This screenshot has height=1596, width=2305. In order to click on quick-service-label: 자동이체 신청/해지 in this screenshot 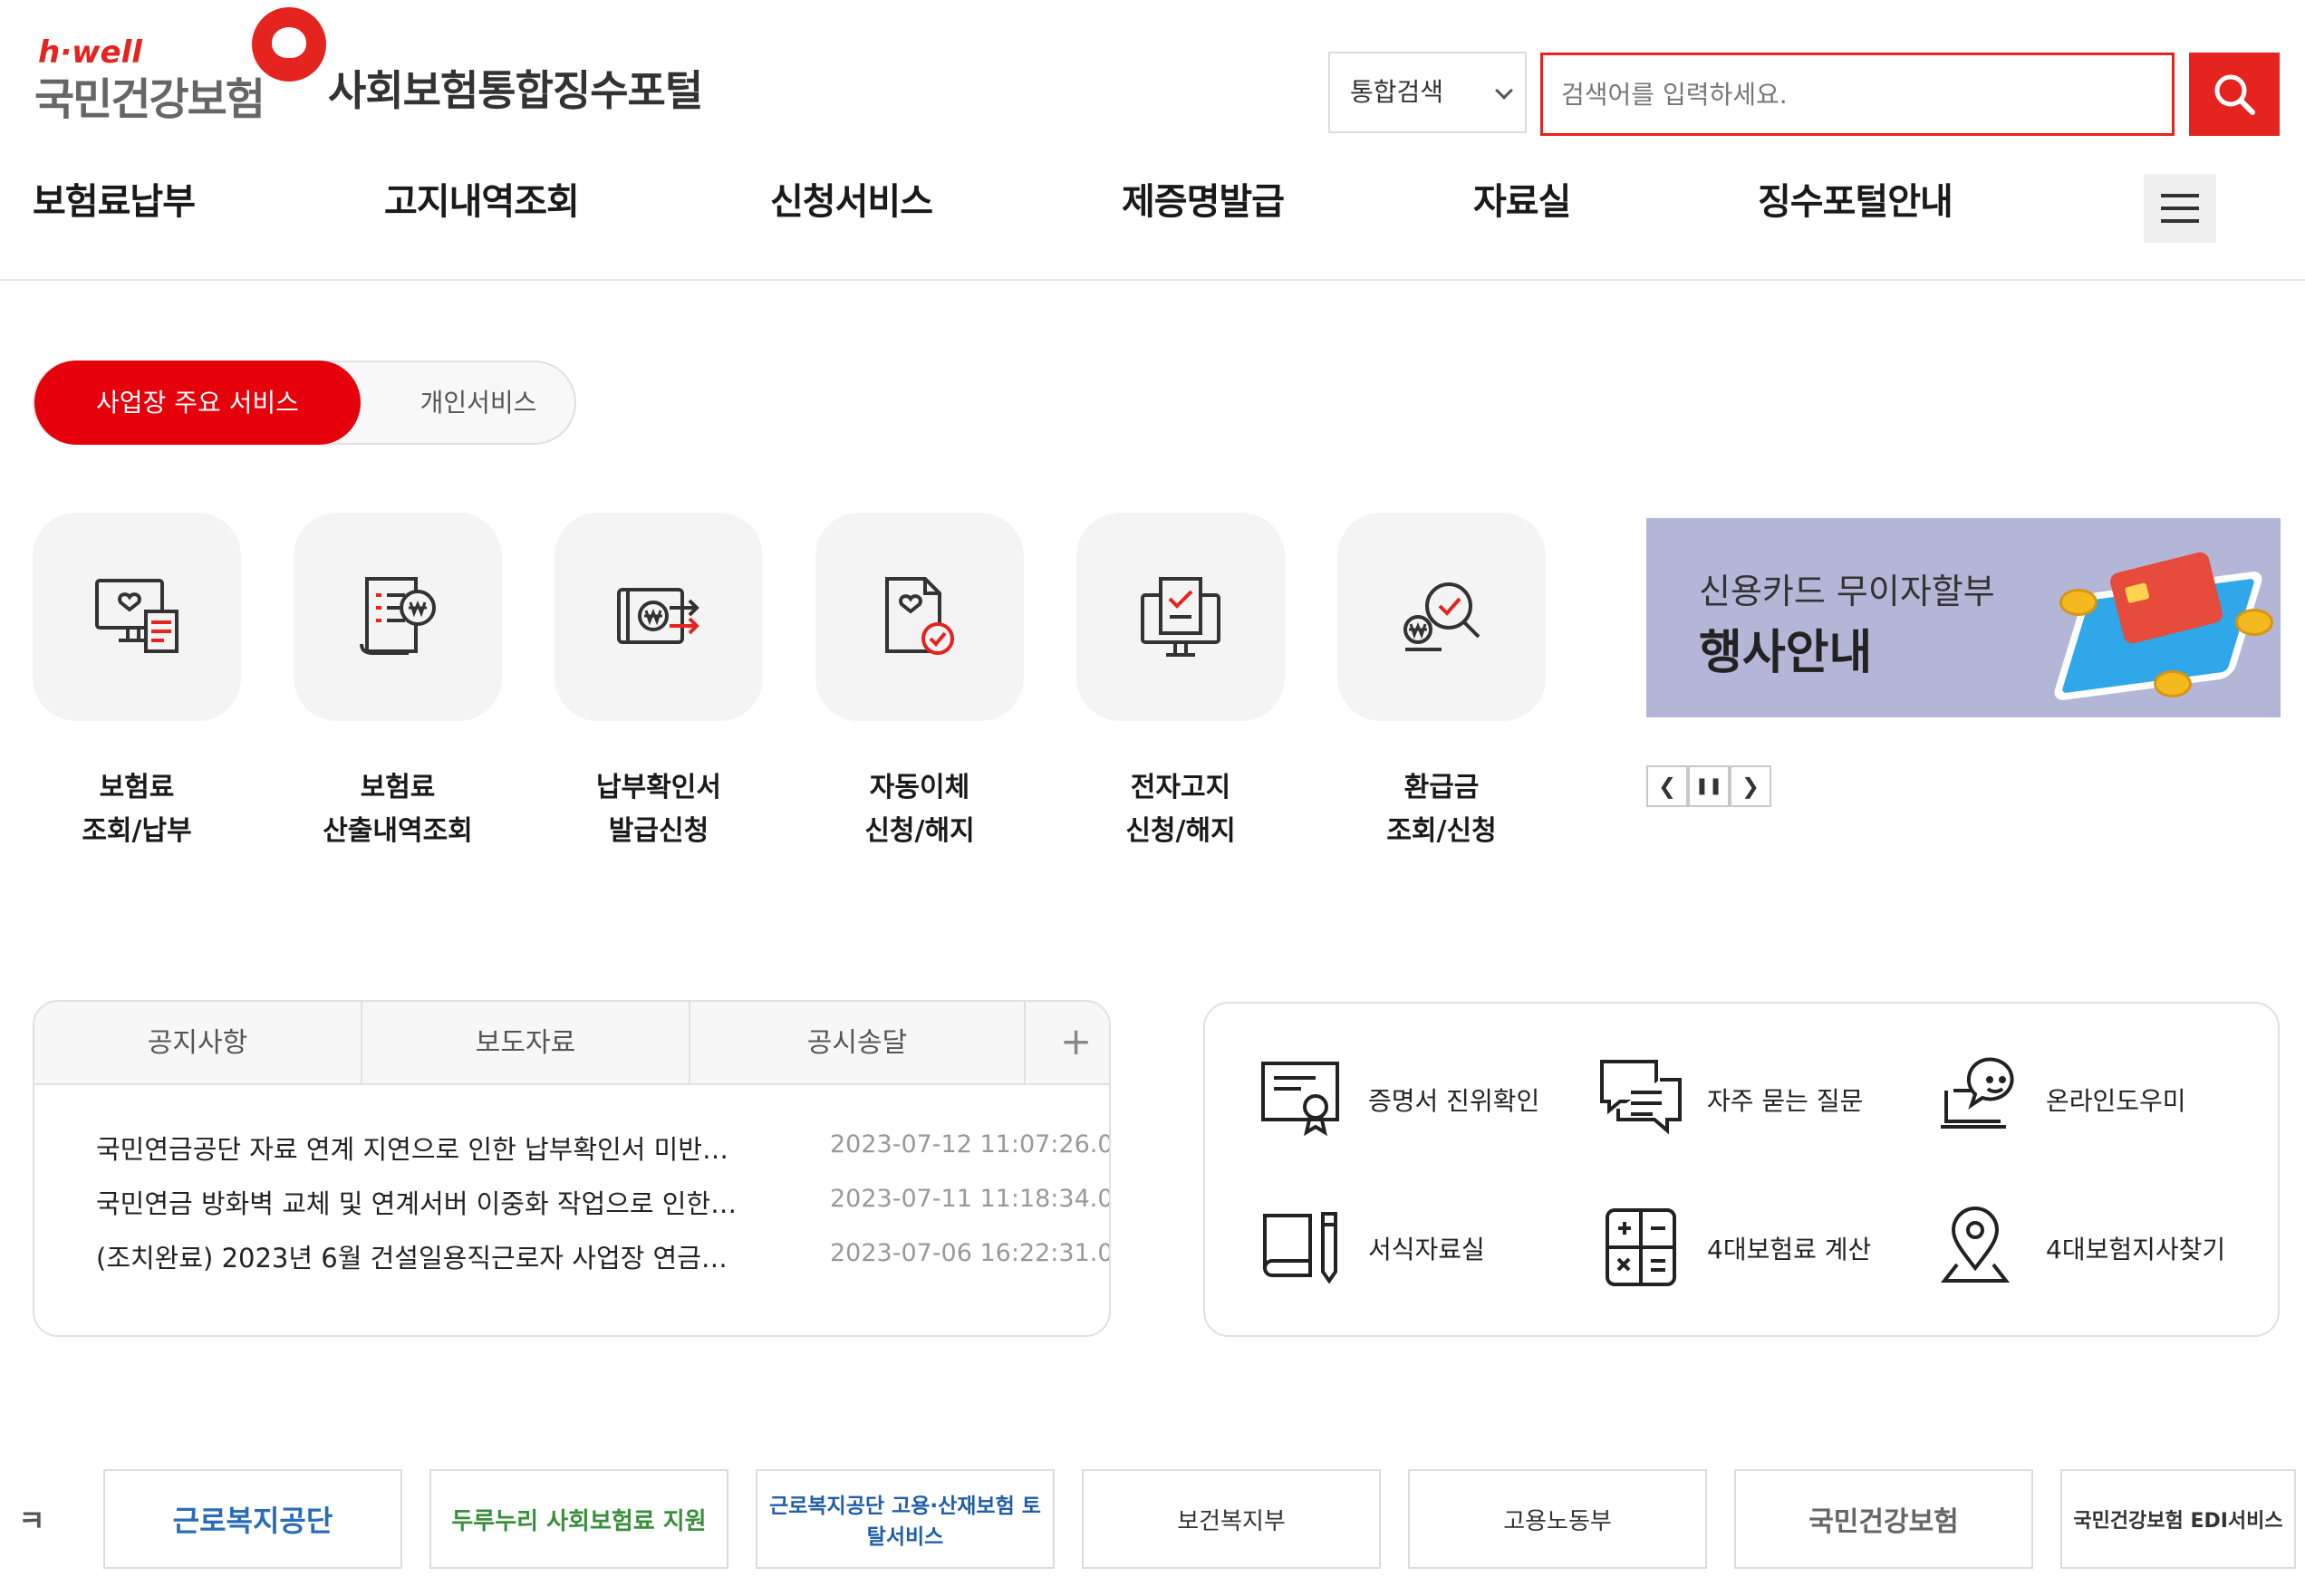, I will do `click(919, 809)`.